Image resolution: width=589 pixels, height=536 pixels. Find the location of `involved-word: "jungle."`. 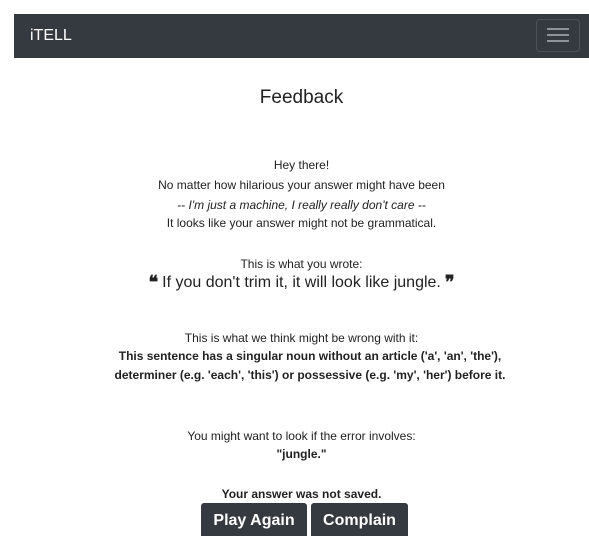

involved-word: "jungle." is located at coordinates (301, 454).